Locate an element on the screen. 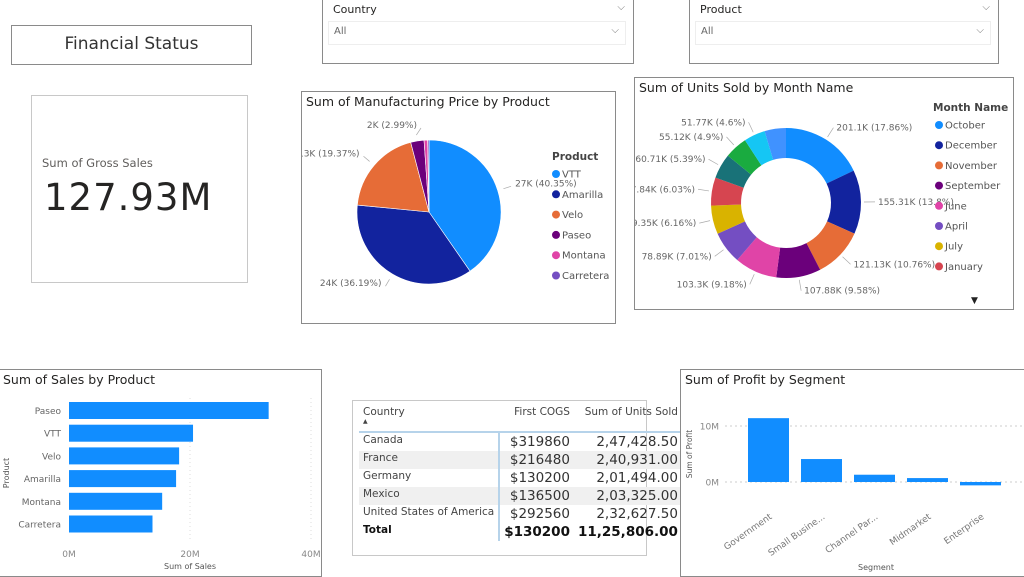 This screenshot has height=577, width=1024. x-tick-label: 40M is located at coordinates (310, 555).